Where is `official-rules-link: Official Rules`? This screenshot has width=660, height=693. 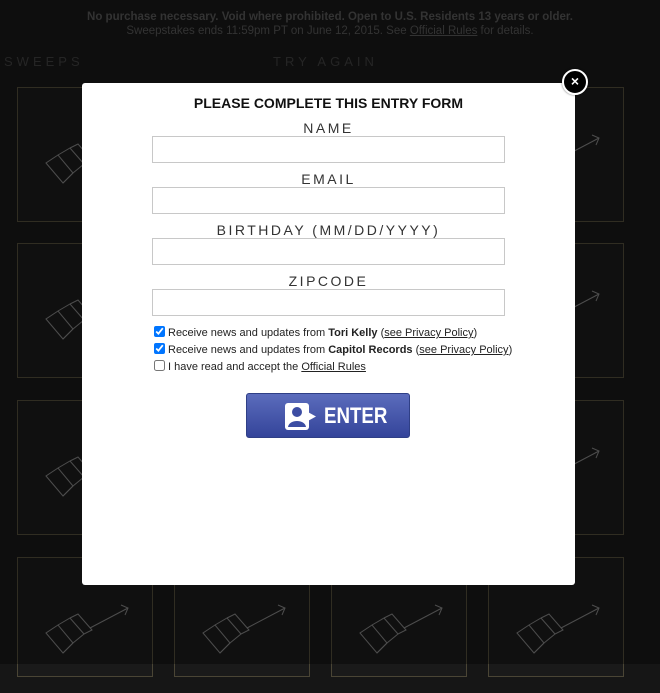 official-rules-link: Official Rules is located at coordinates (333, 367).